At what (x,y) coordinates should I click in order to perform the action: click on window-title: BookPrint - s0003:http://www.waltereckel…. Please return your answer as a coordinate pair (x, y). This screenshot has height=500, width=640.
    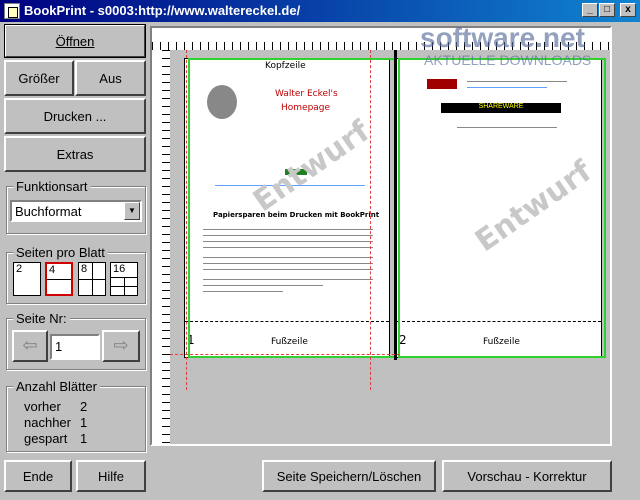
    Looking at the image, I should click on (162, 10).